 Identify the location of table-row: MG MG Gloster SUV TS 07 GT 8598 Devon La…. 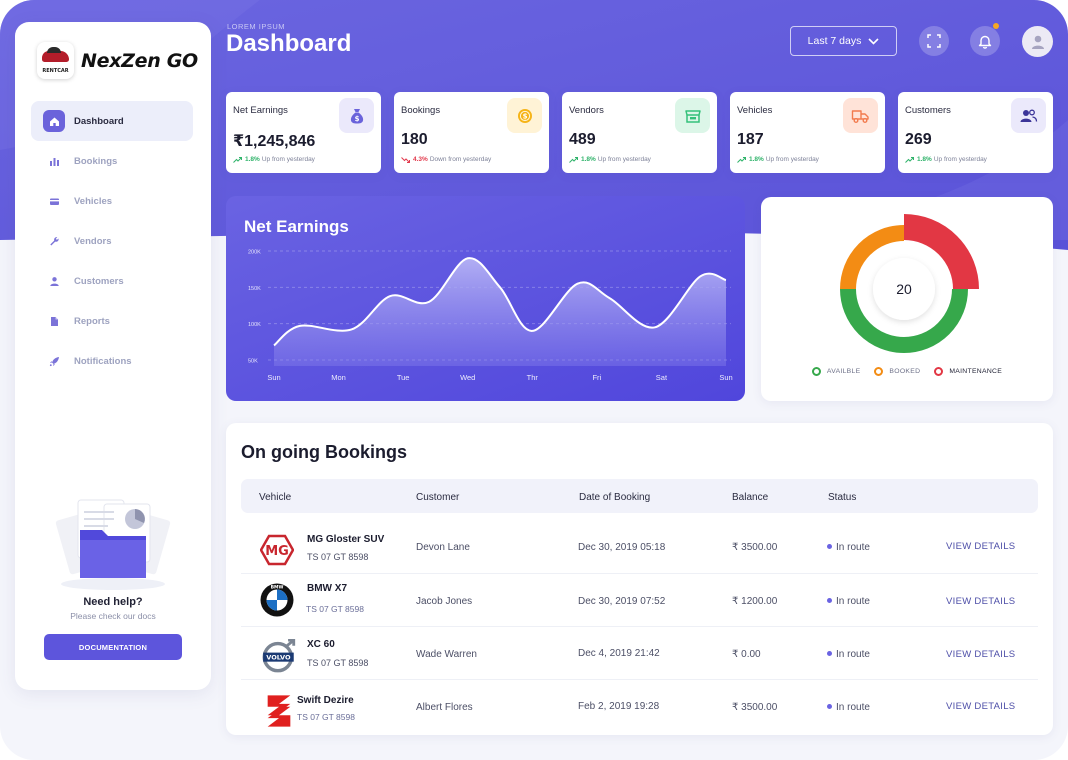
(639, 547).